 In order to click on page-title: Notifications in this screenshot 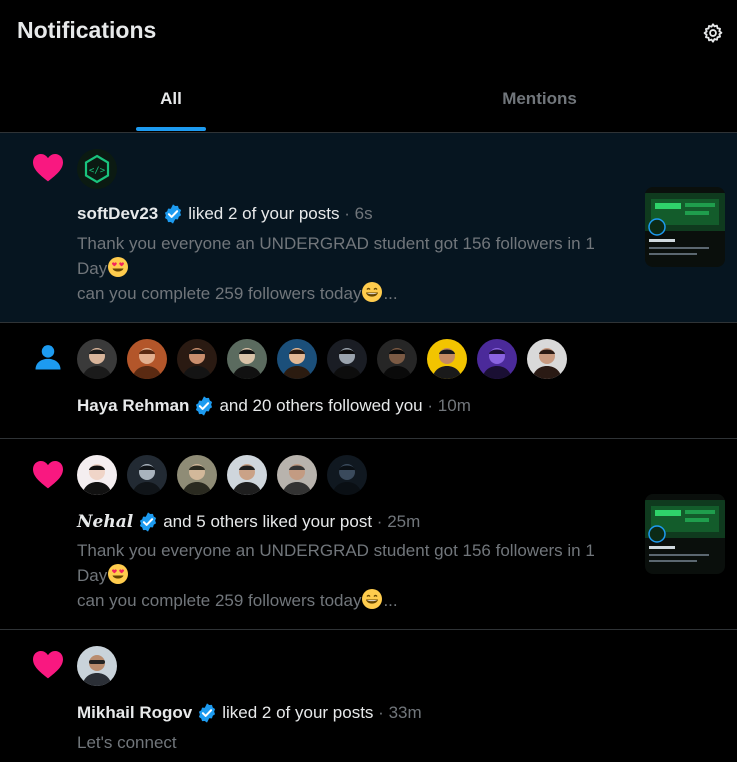, I will do `click(87, 30)`.